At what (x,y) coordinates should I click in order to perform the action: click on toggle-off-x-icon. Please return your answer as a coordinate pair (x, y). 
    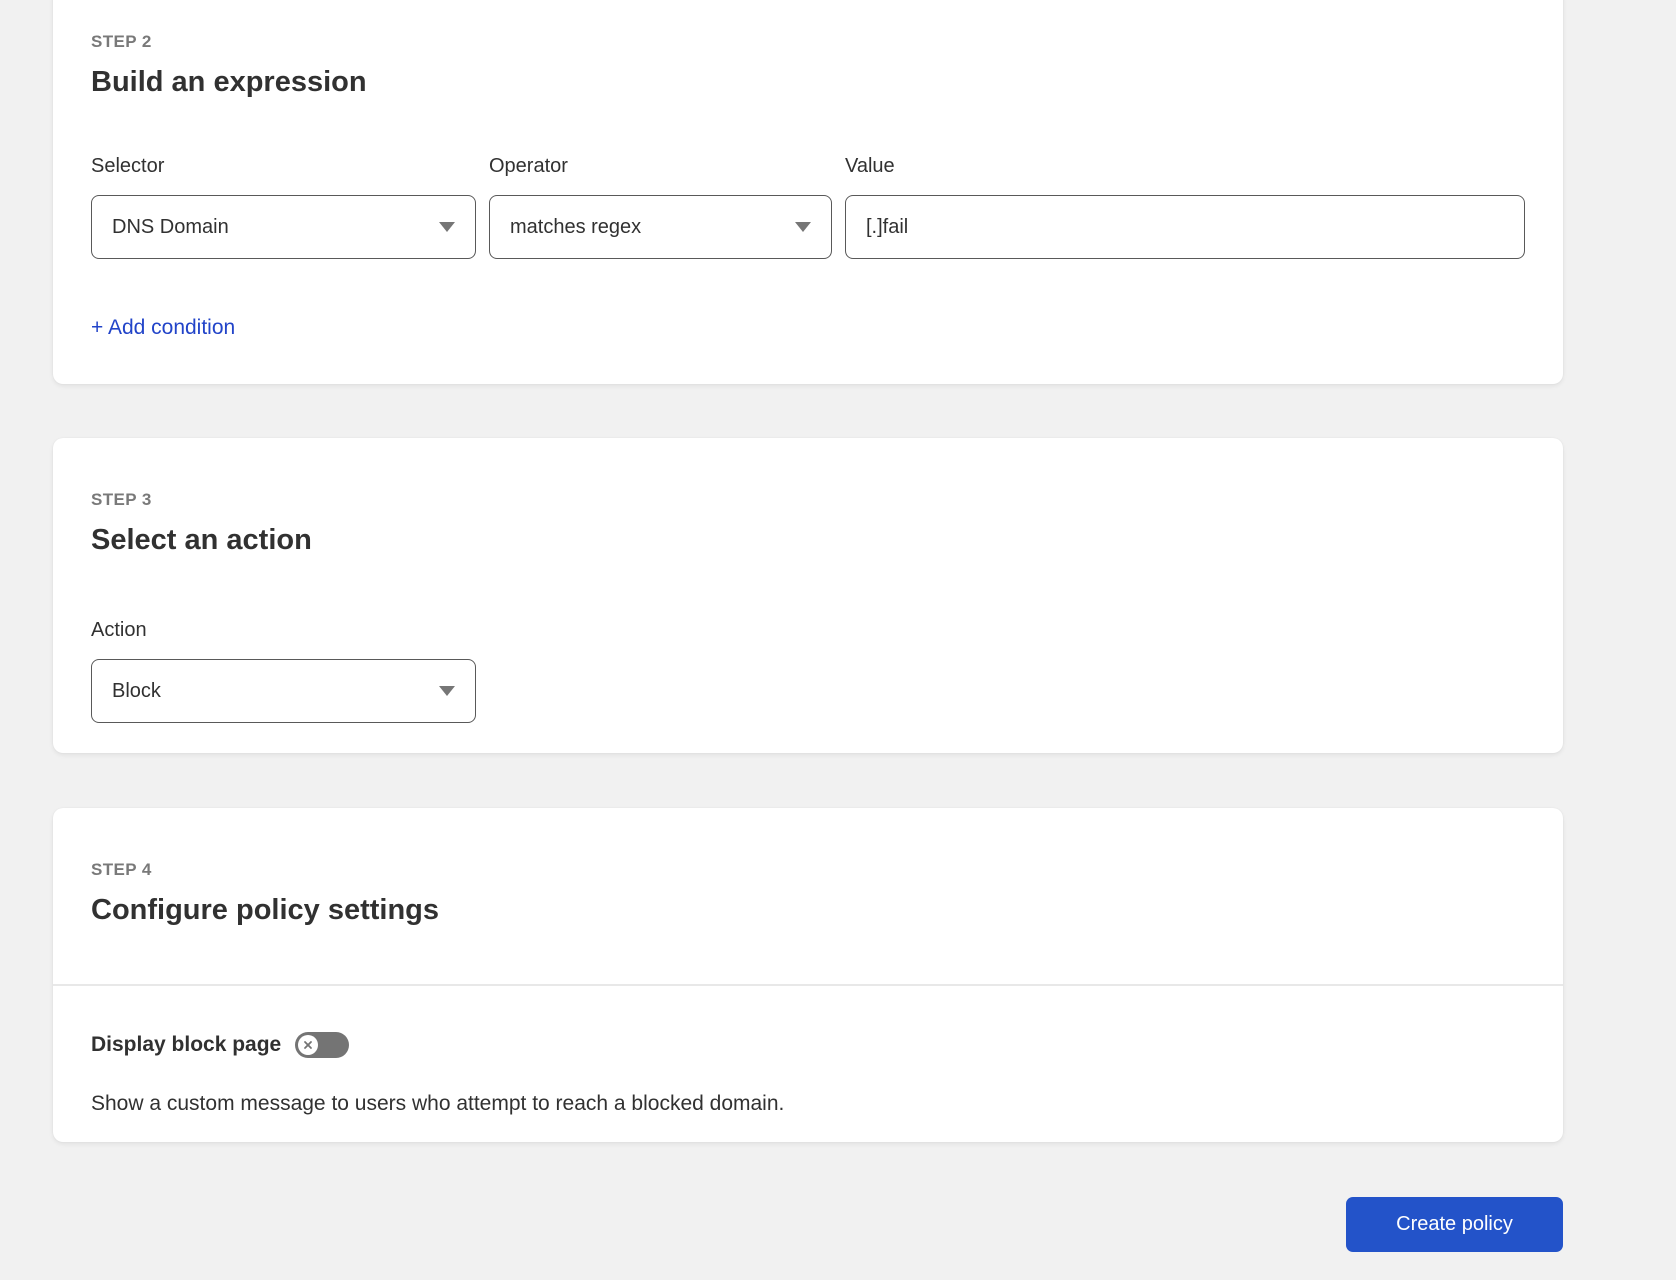
    Looking at the image, I should click on (308, 1045).